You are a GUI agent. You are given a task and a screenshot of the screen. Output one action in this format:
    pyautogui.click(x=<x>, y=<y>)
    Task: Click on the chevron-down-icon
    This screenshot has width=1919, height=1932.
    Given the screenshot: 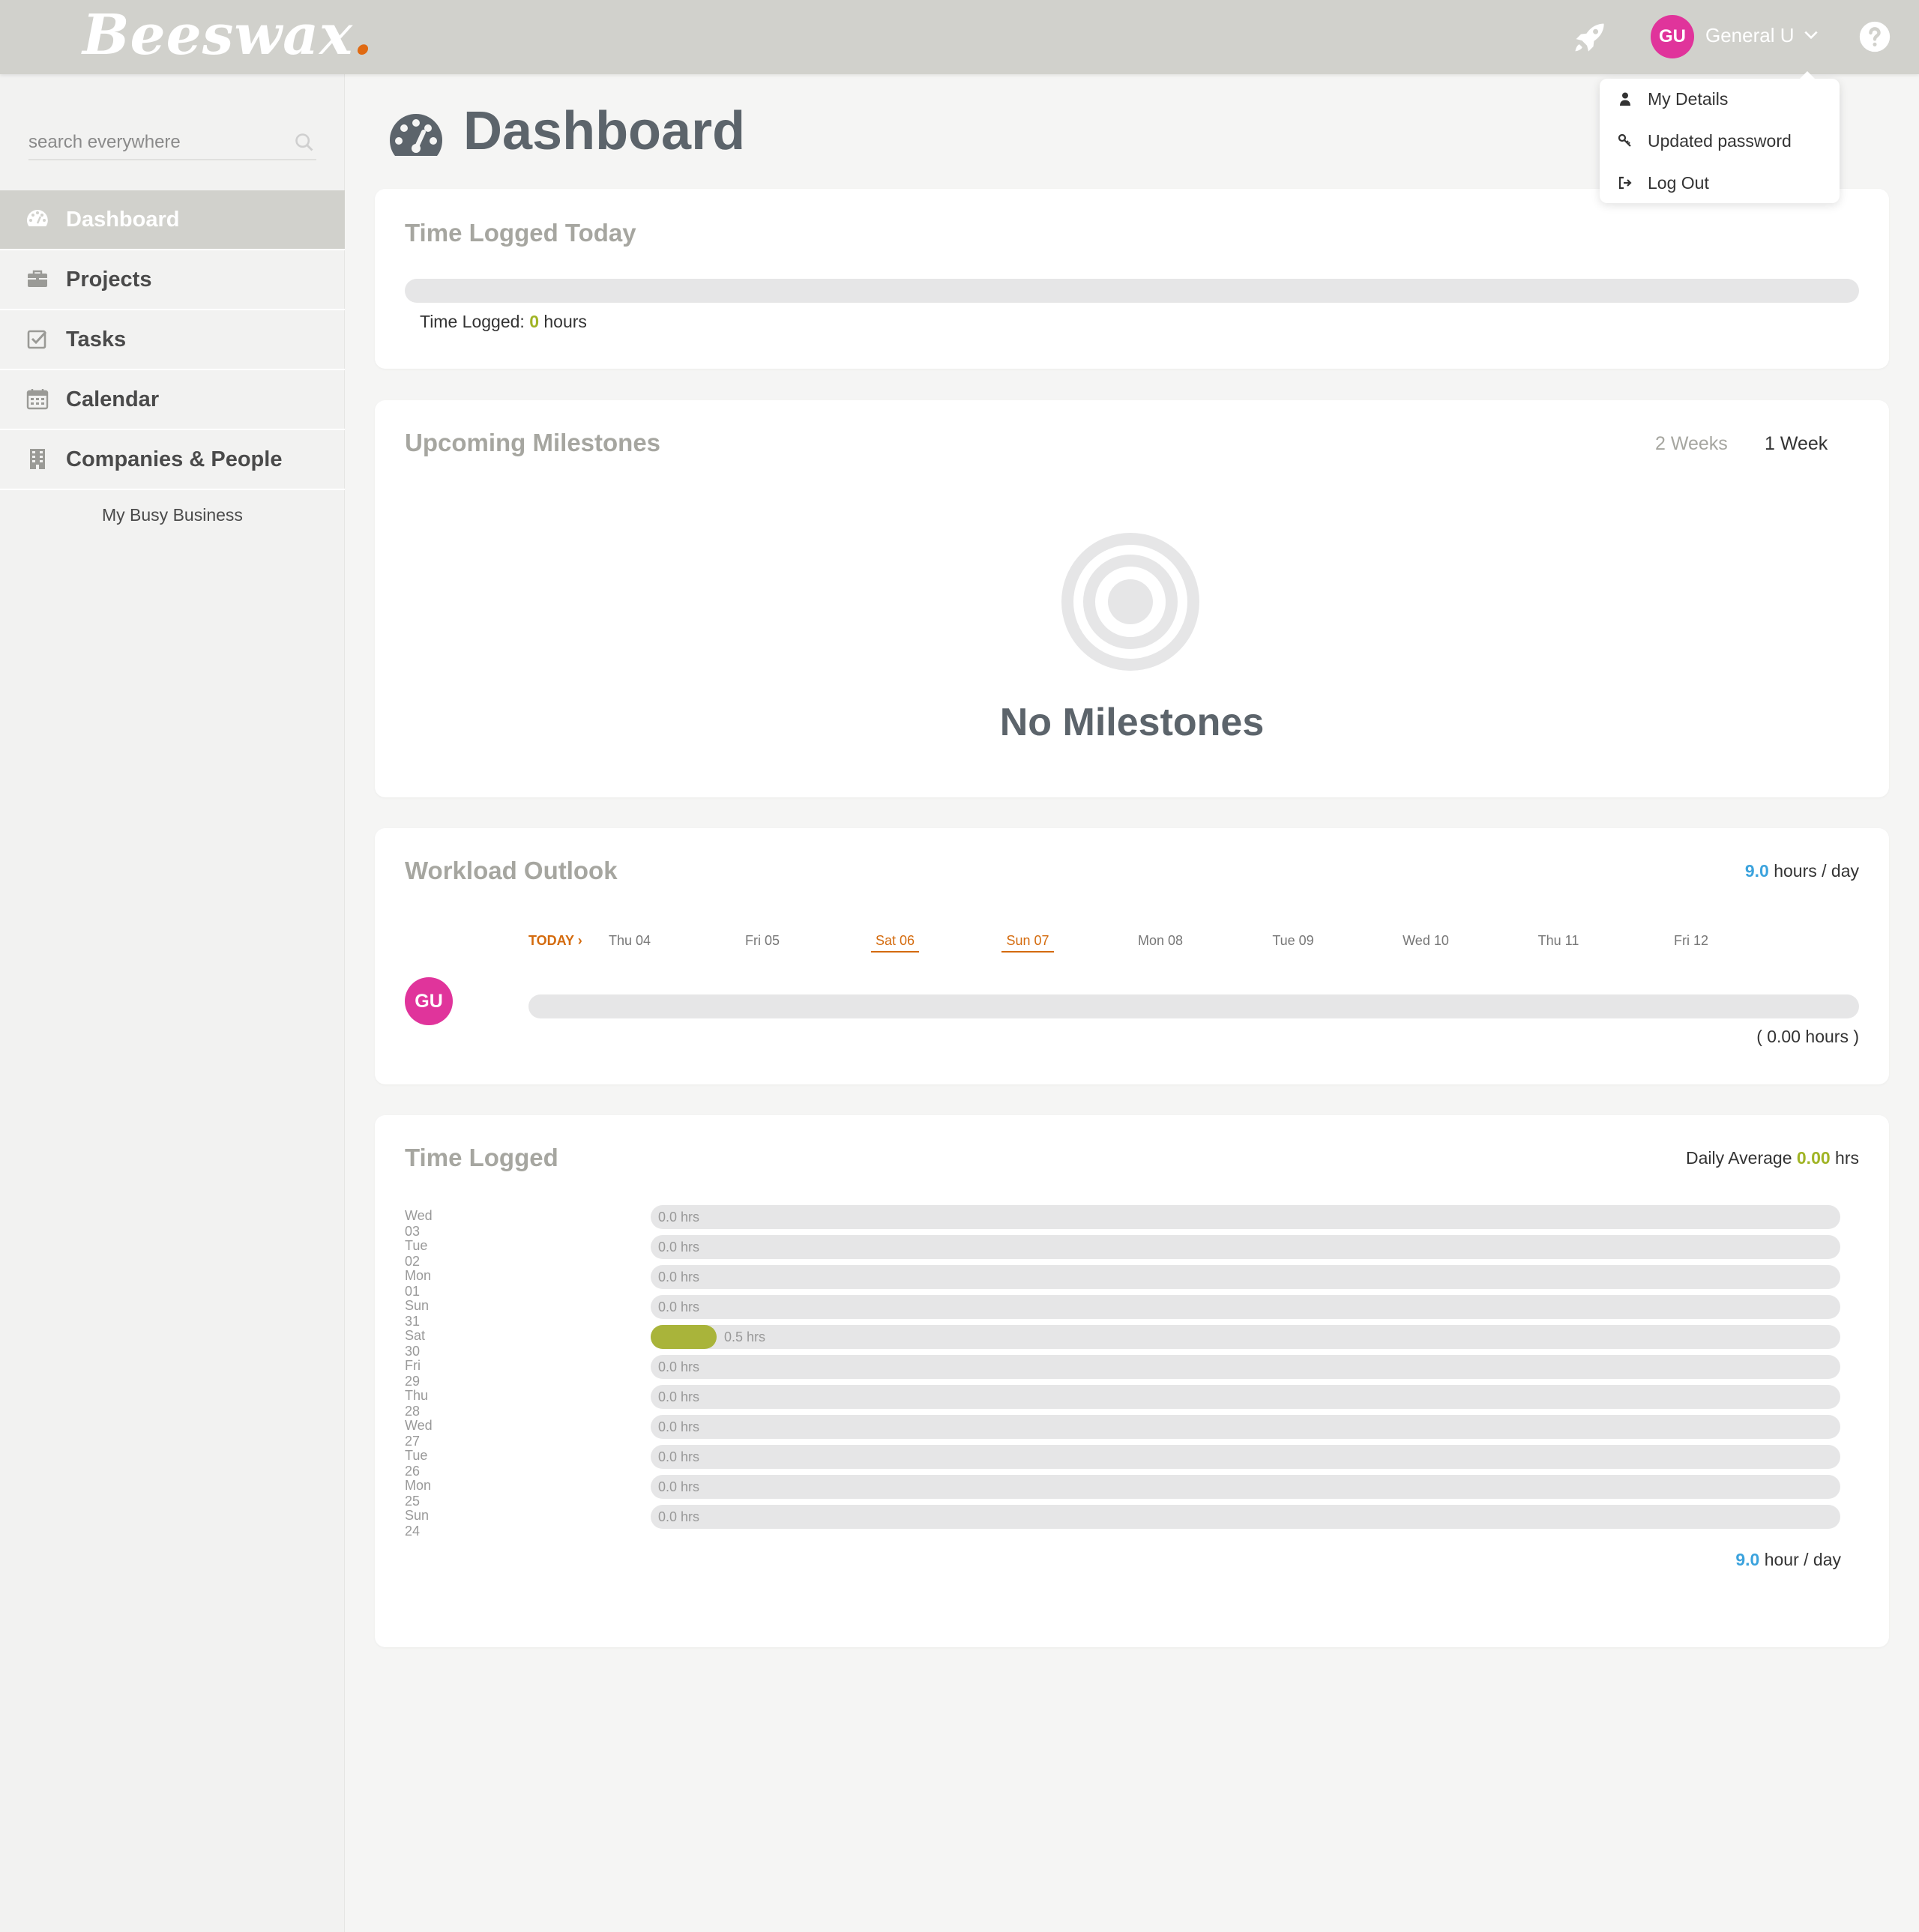 What is the action you would take?
    pyautogui.click(x=1811, y=35)
    